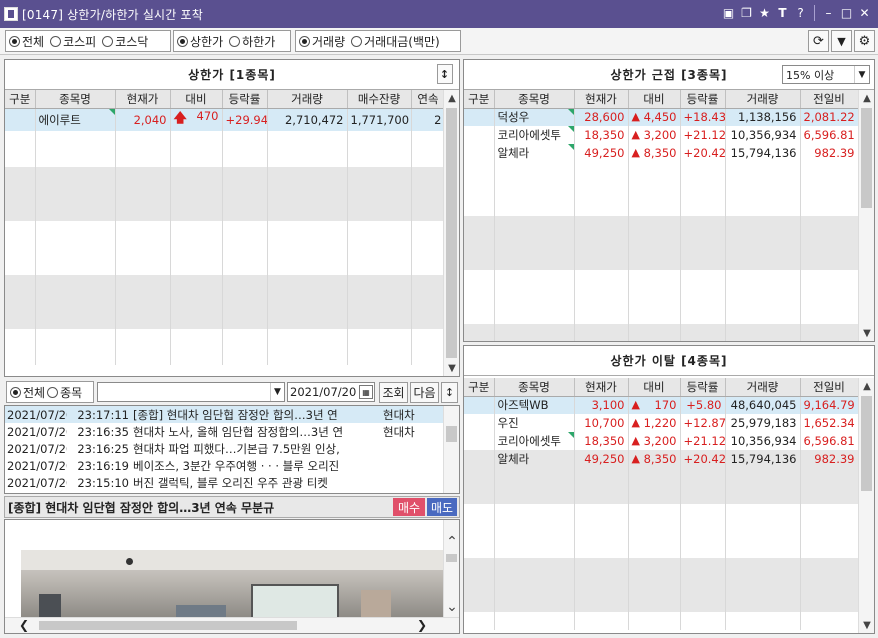  I want to click on col-header: 구분, so click(20, 99).